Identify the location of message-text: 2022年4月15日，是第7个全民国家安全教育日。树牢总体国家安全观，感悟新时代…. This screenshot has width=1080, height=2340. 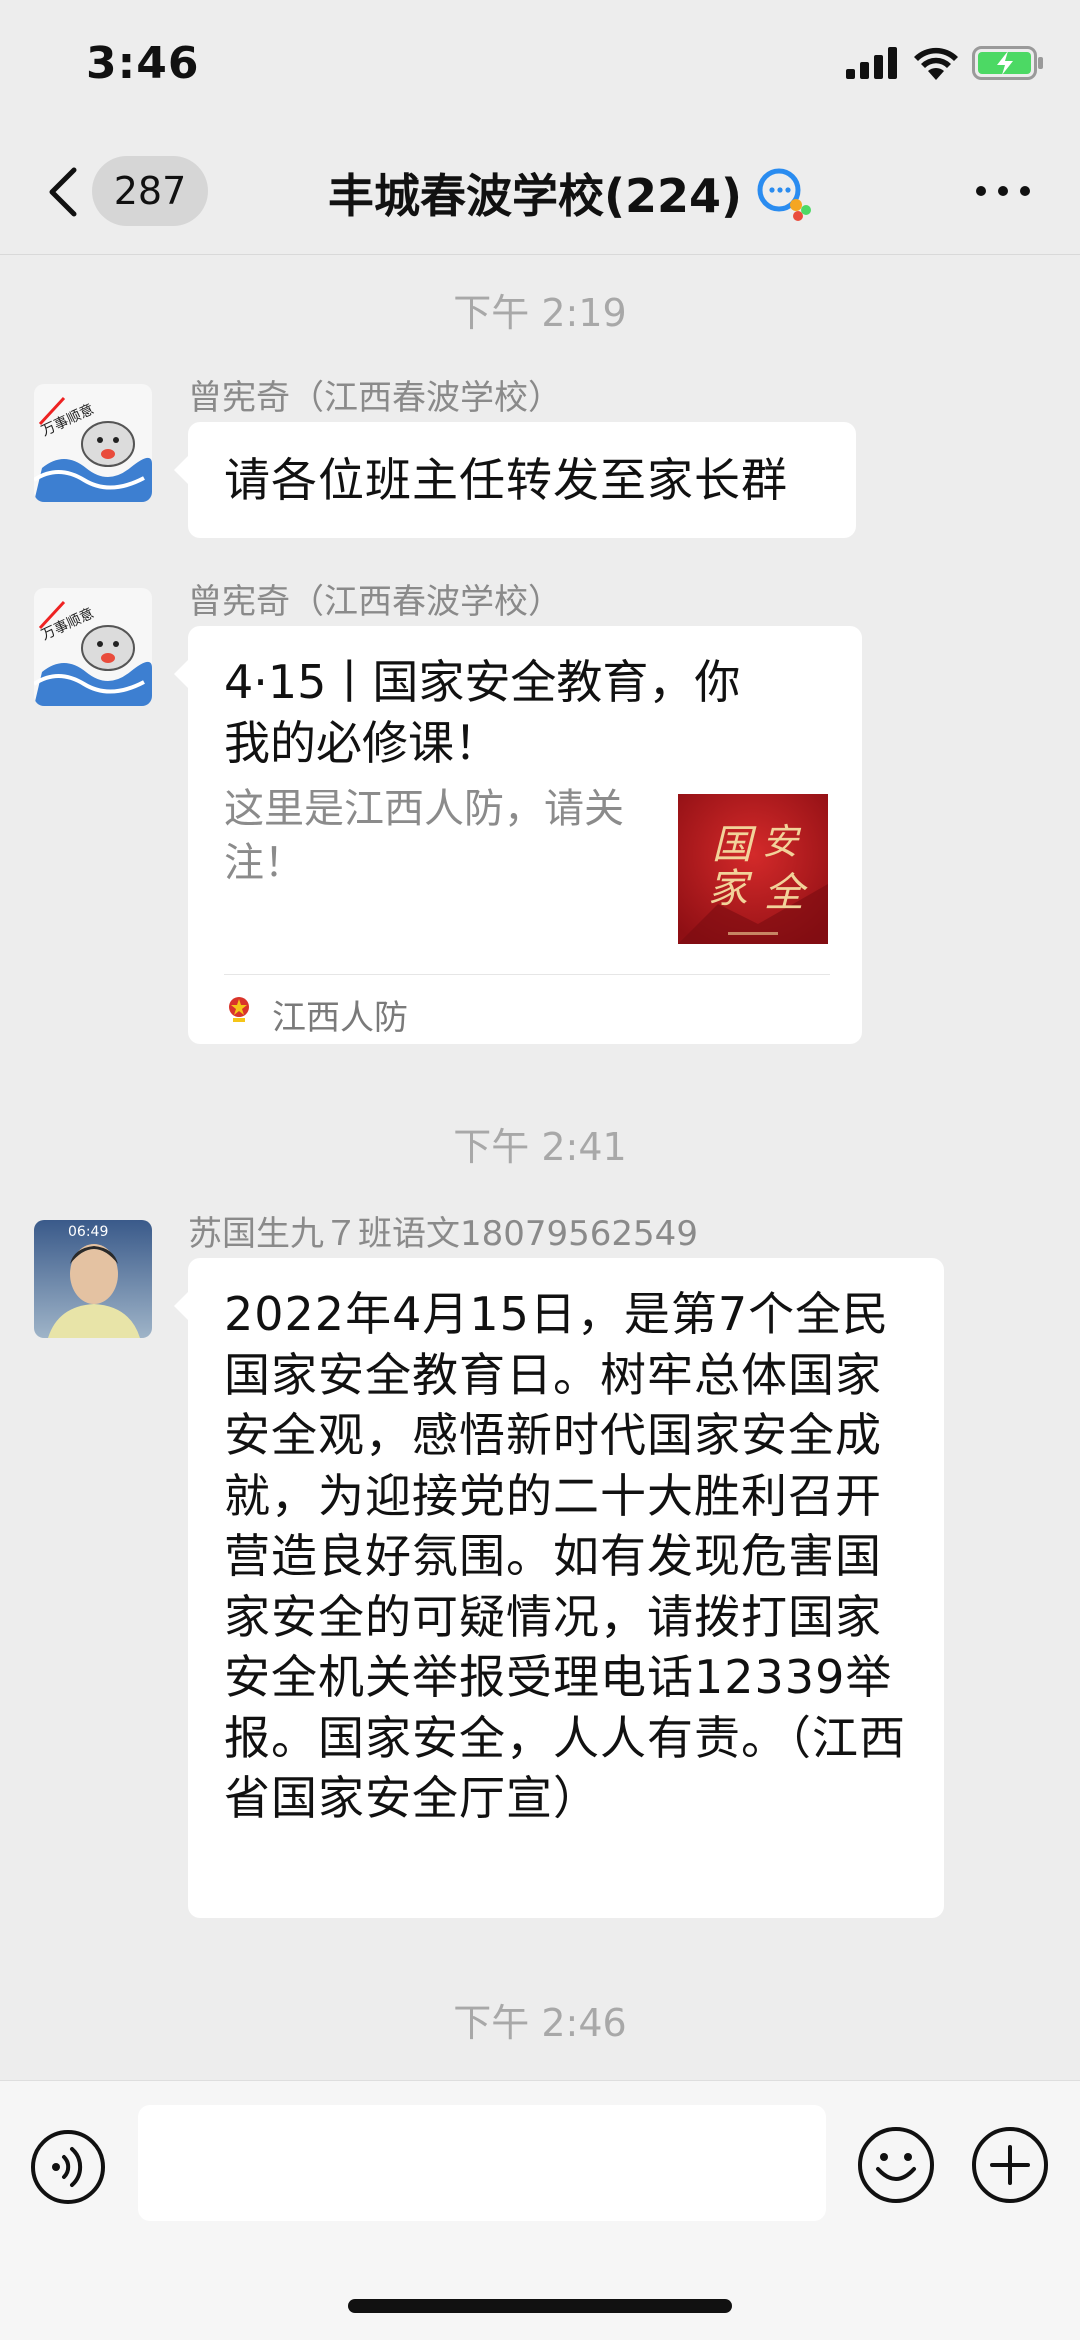
(565, 1556).